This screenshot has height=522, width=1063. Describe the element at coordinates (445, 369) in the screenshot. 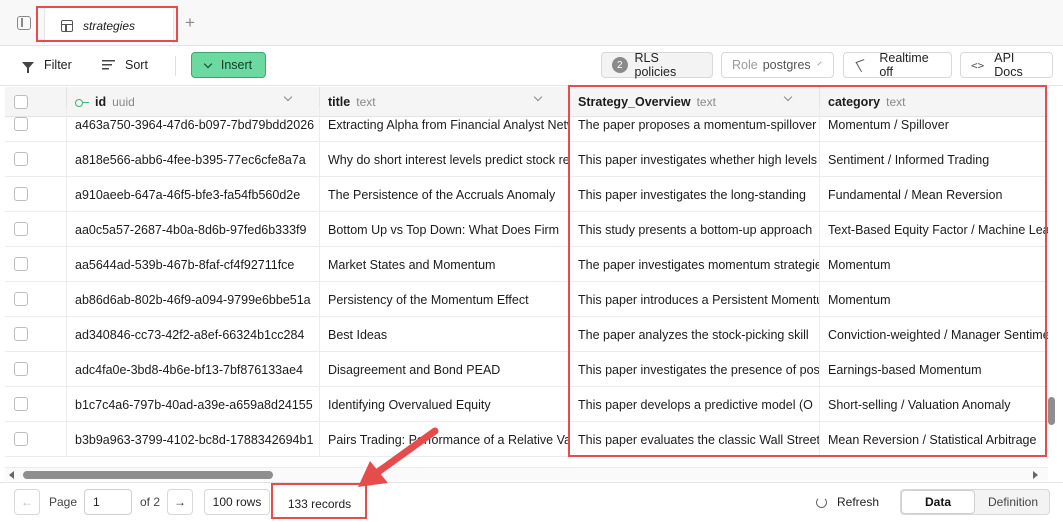

I see `cell-title: Disagreement and Bond PEAD` at that location.